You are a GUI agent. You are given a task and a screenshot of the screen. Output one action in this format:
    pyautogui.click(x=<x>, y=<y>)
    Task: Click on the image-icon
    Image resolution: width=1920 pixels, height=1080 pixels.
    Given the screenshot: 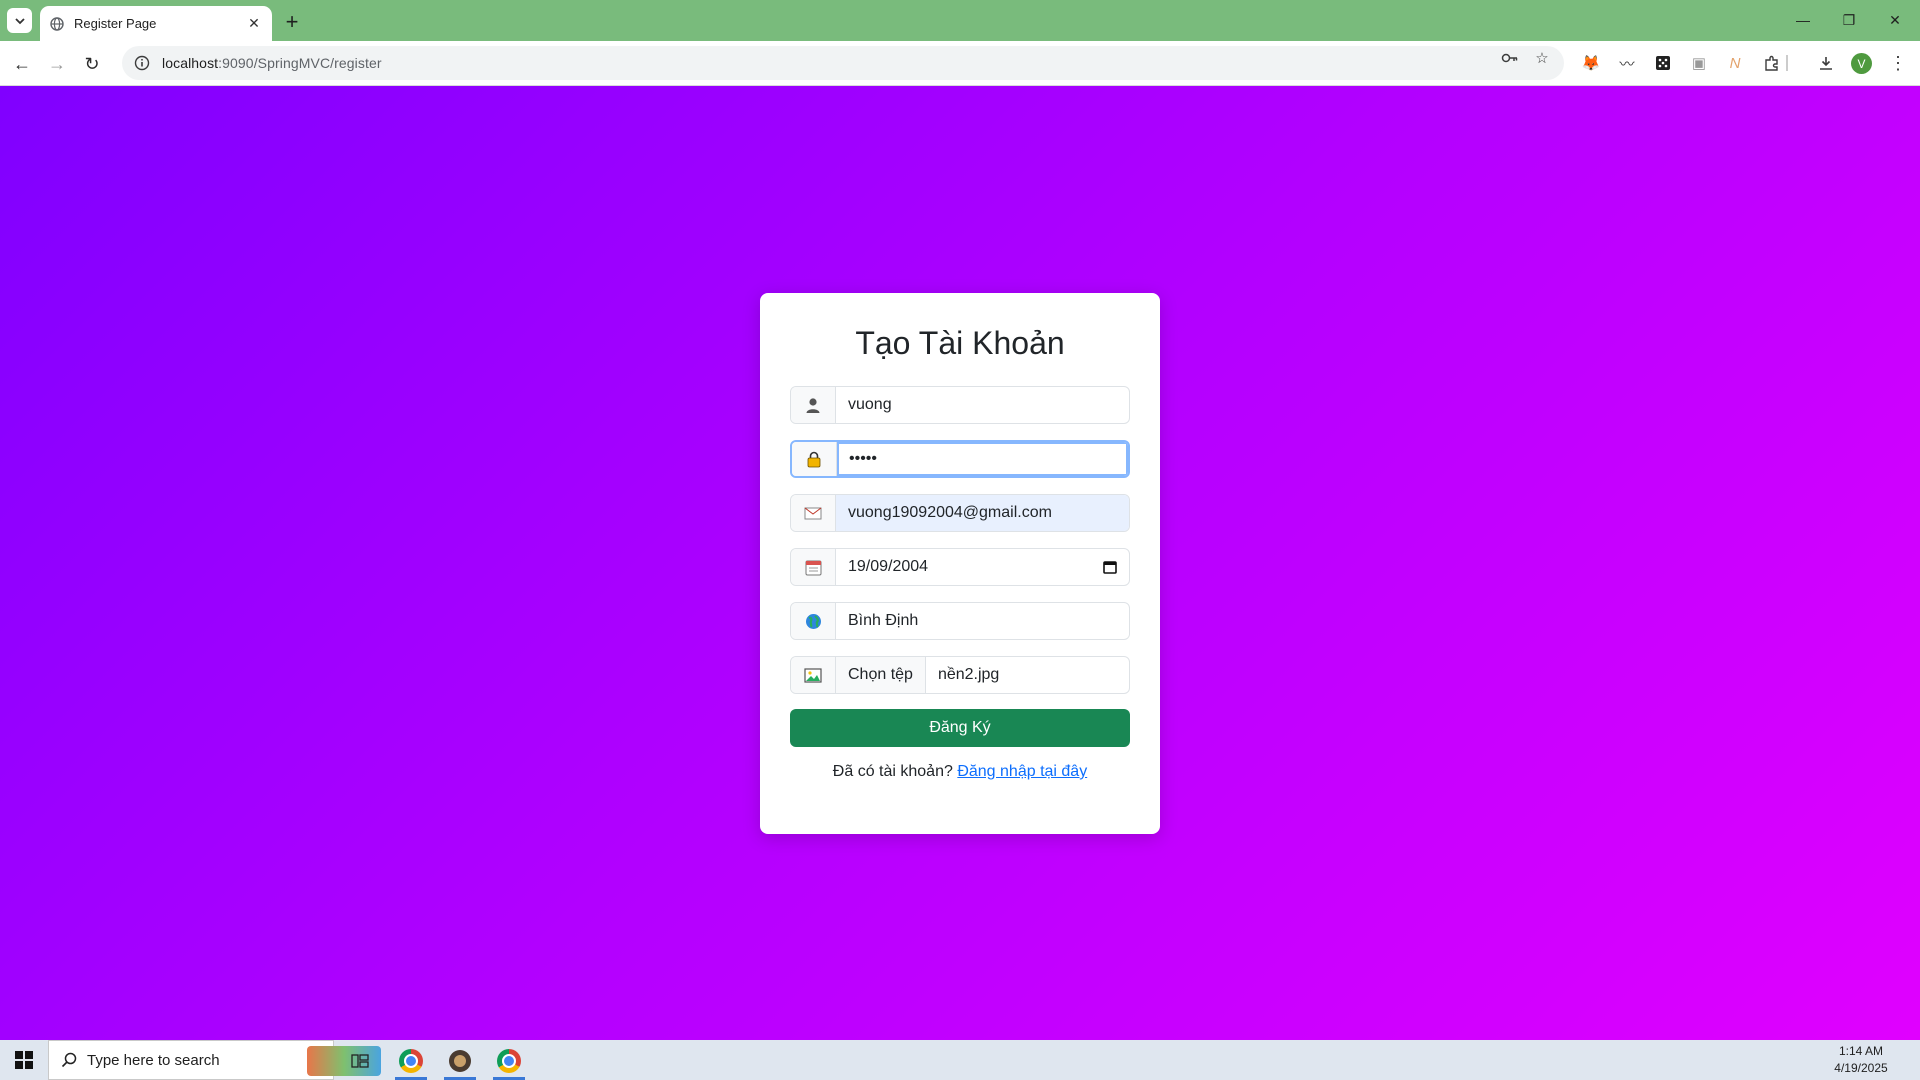 What is the action you would take?
    pyautogui.click(x=813, y=675)
    